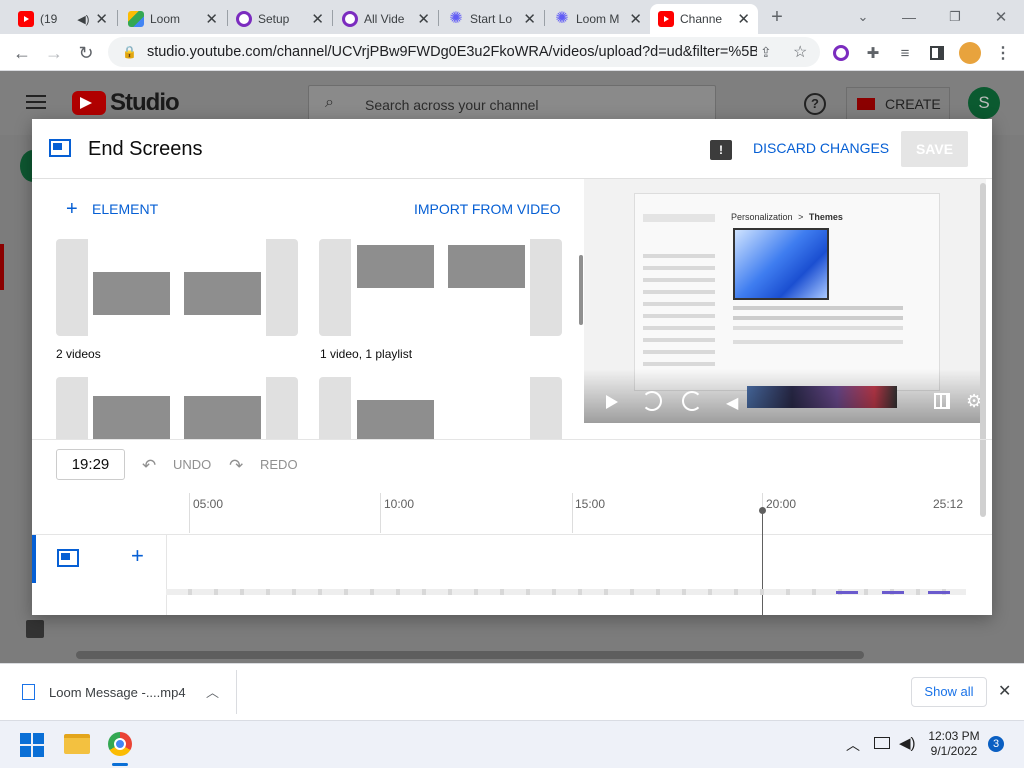 The image size is (1024, 768). Describe the element at coordinates (544, 18) in the screenshot. I see `tab-separator` at that location.